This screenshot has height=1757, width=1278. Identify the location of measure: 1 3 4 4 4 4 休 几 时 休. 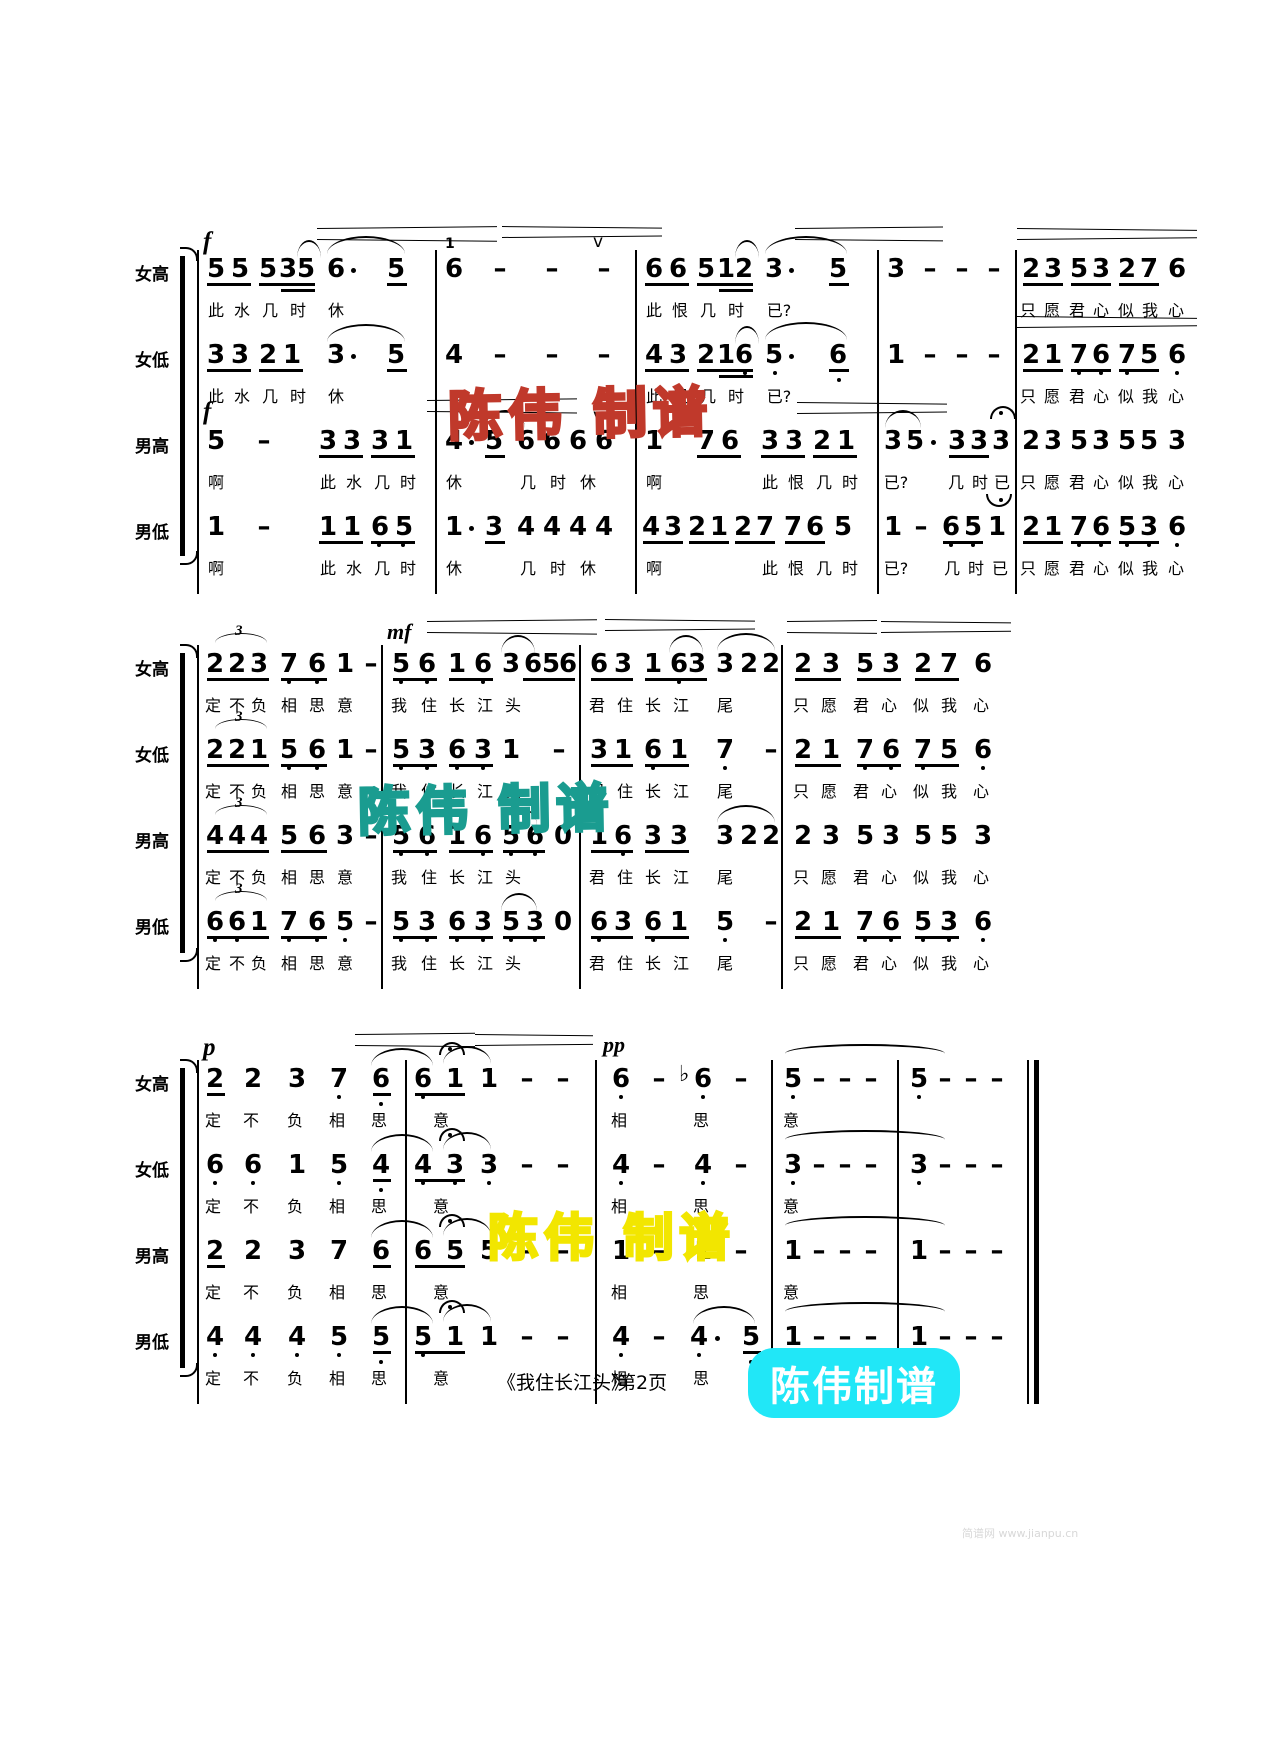
(536, 551).